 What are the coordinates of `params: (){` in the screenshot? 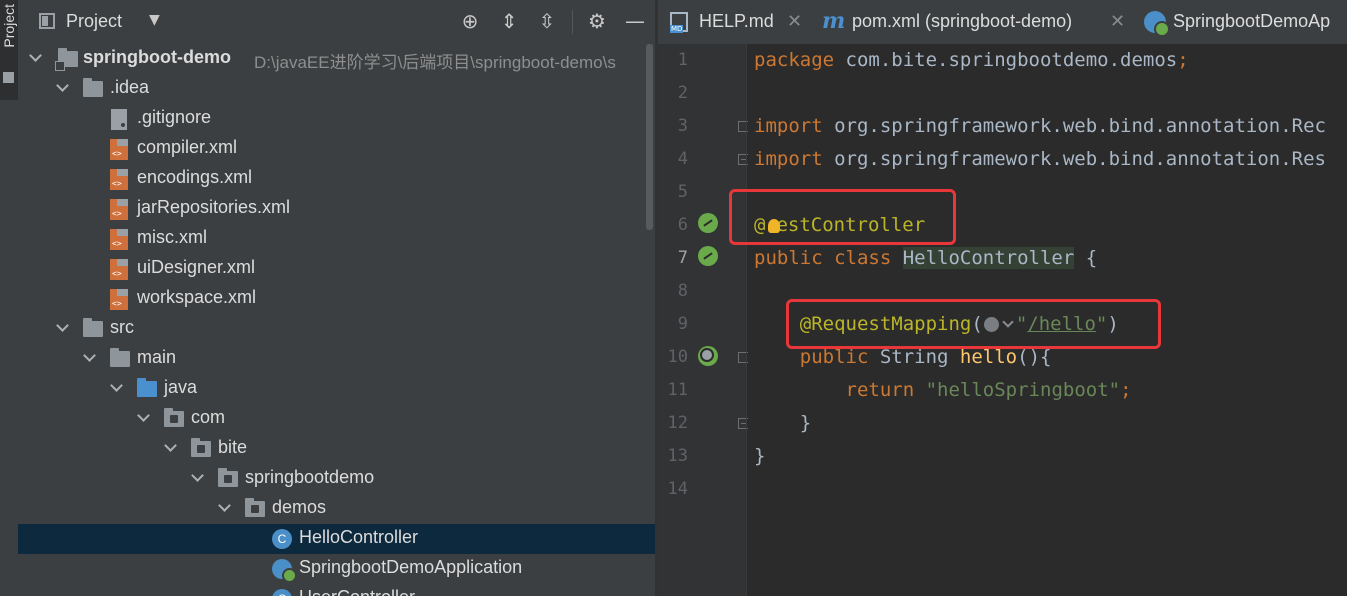 It's located at (1034, 357).